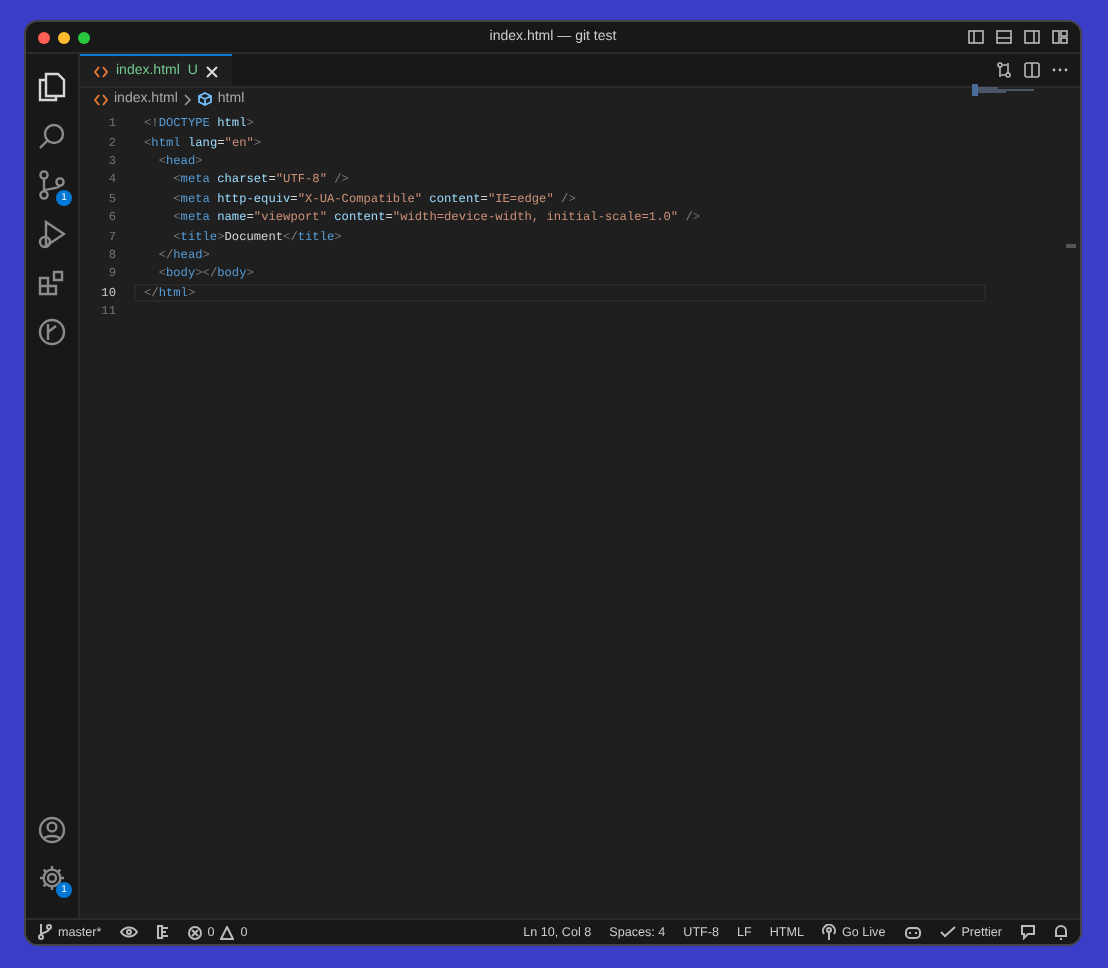 This screenshot has width=1108, height=968. What do you see at coordinates (204, 99) in the screenshot?
I see `cube-icon` at bounding box center [204, 99].